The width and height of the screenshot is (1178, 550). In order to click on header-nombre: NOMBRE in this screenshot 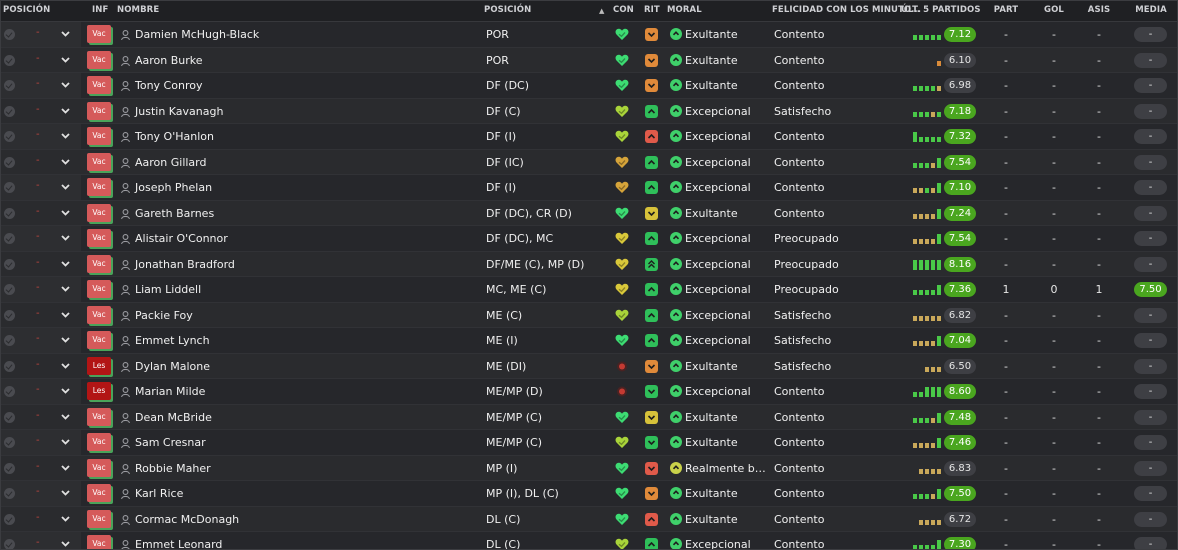, I will do `click(138, 10)`.